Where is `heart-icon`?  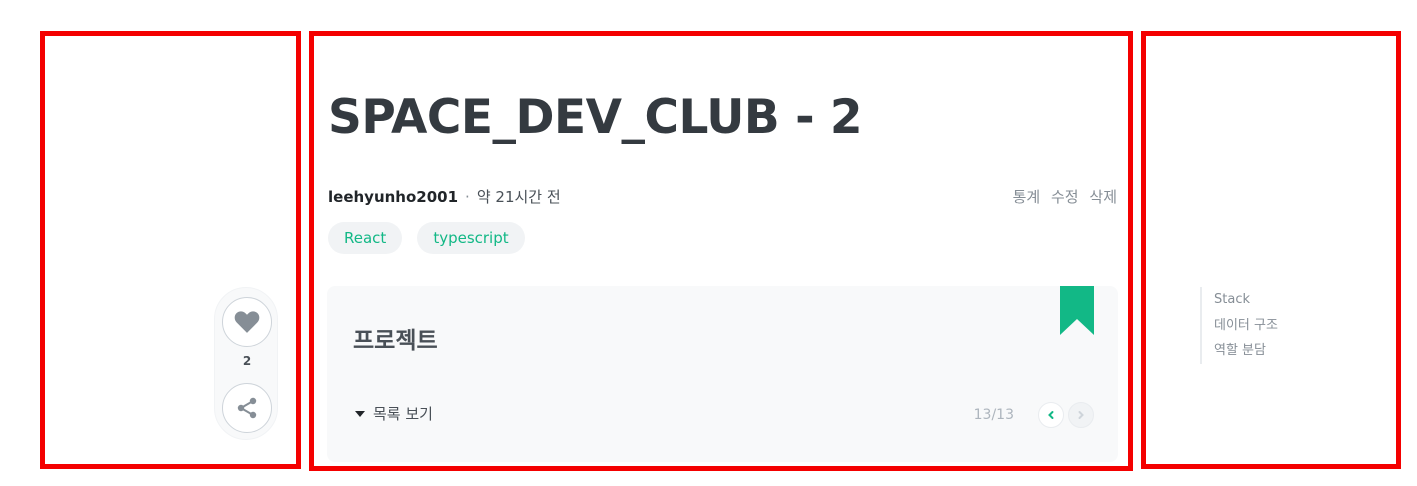
heart-icon is located at coordinates (247, 322).